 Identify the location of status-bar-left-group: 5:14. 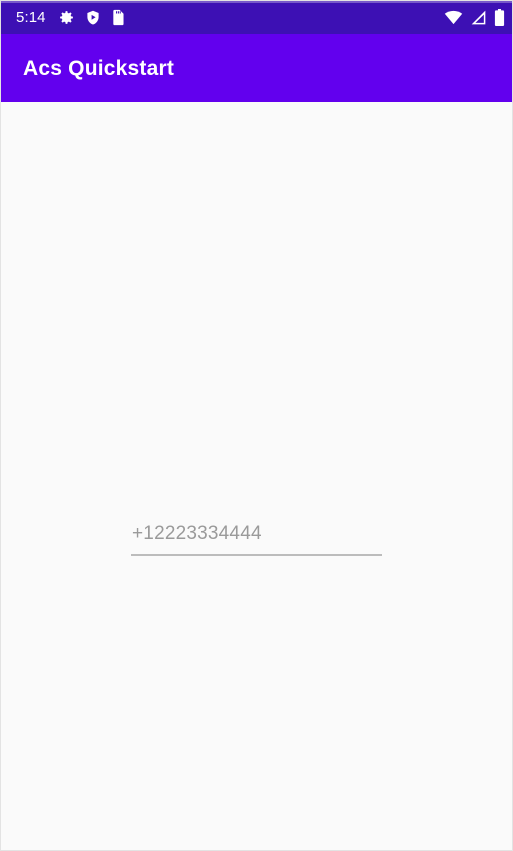
(67, 17).